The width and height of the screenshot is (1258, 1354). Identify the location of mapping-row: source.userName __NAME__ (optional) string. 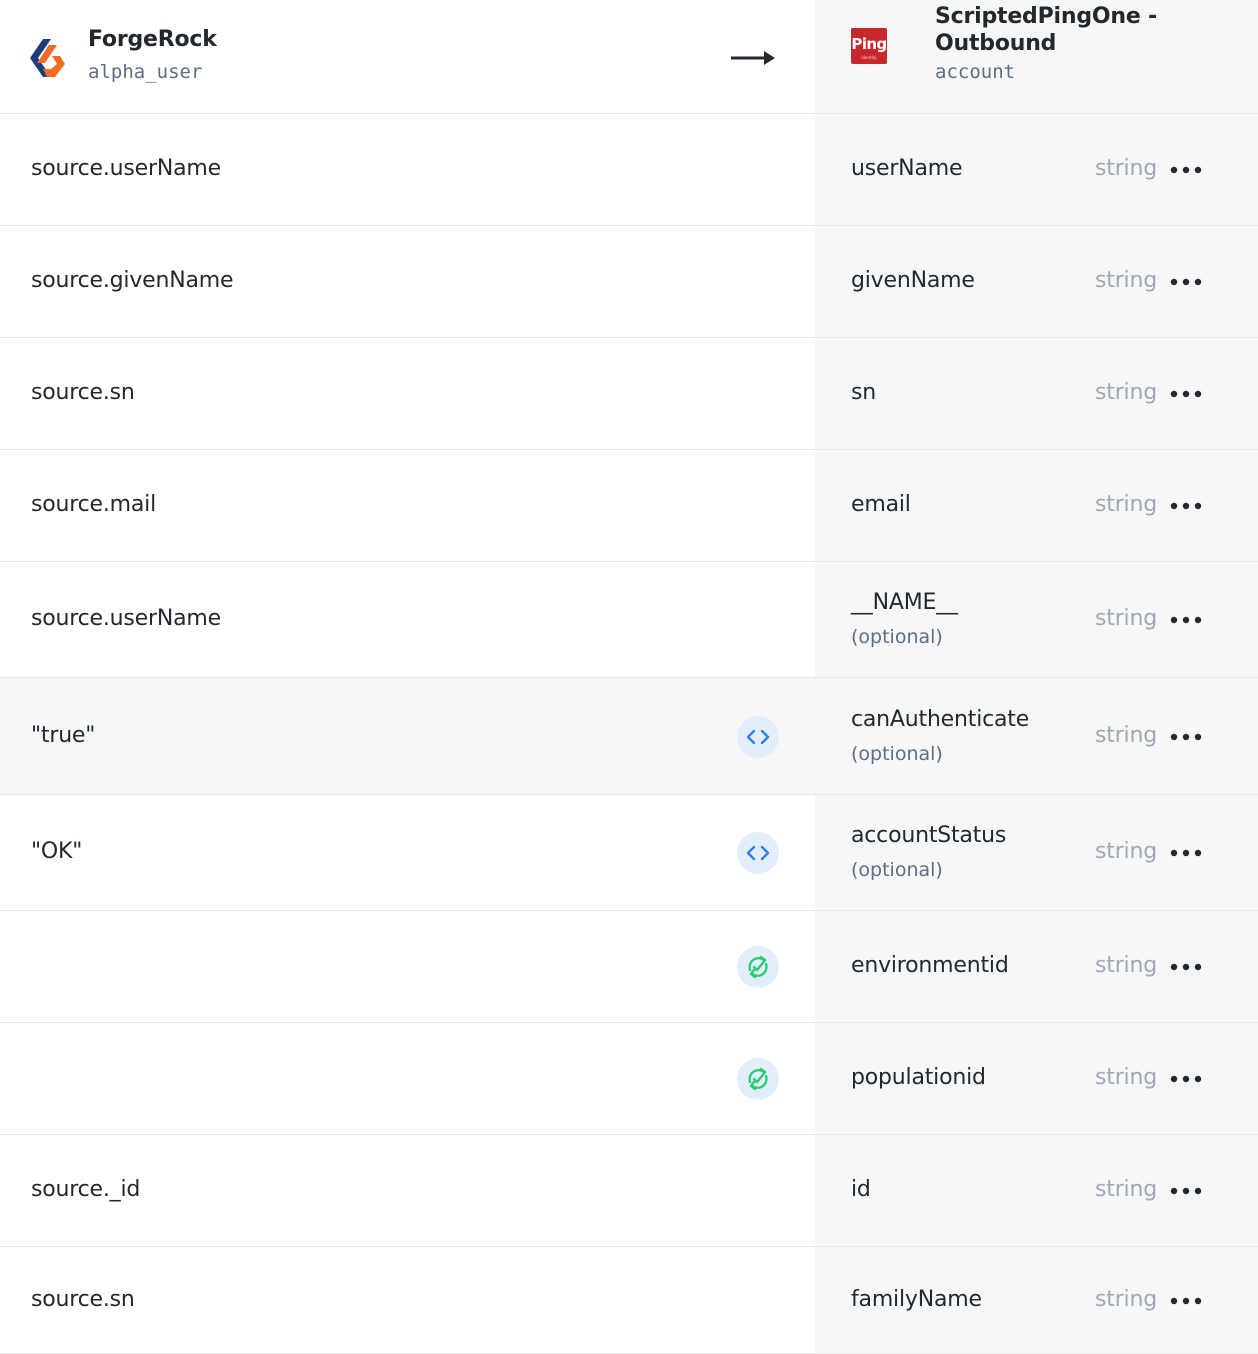
(629, 620).